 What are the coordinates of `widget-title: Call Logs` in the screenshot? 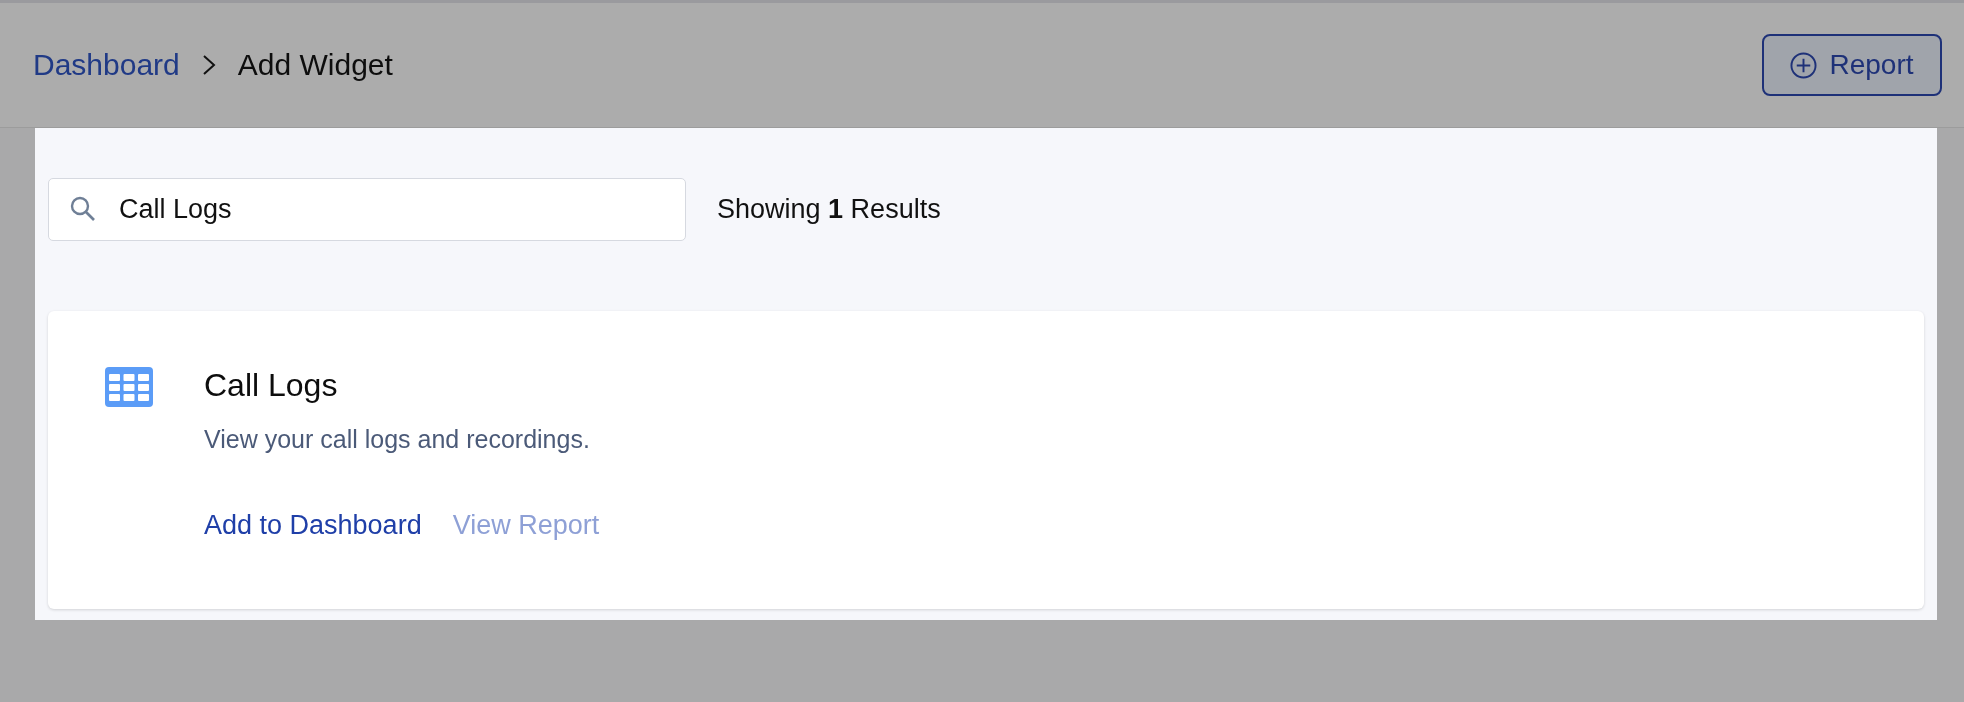 It's located at (271, 384).